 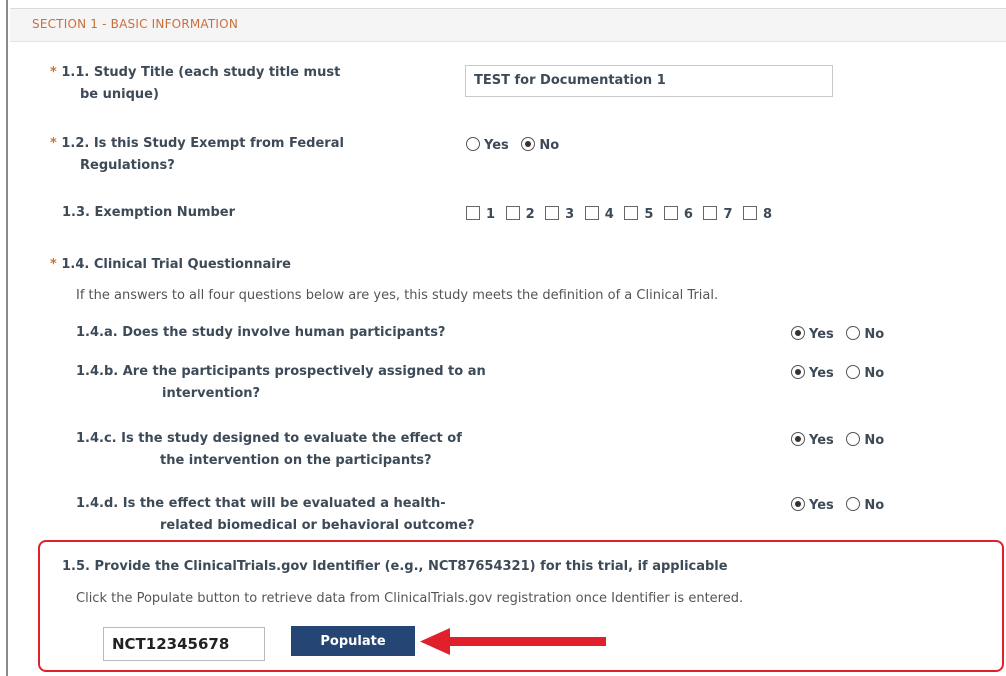 I want to click on exemption-4-checkbox, so click(x=591, y=213).